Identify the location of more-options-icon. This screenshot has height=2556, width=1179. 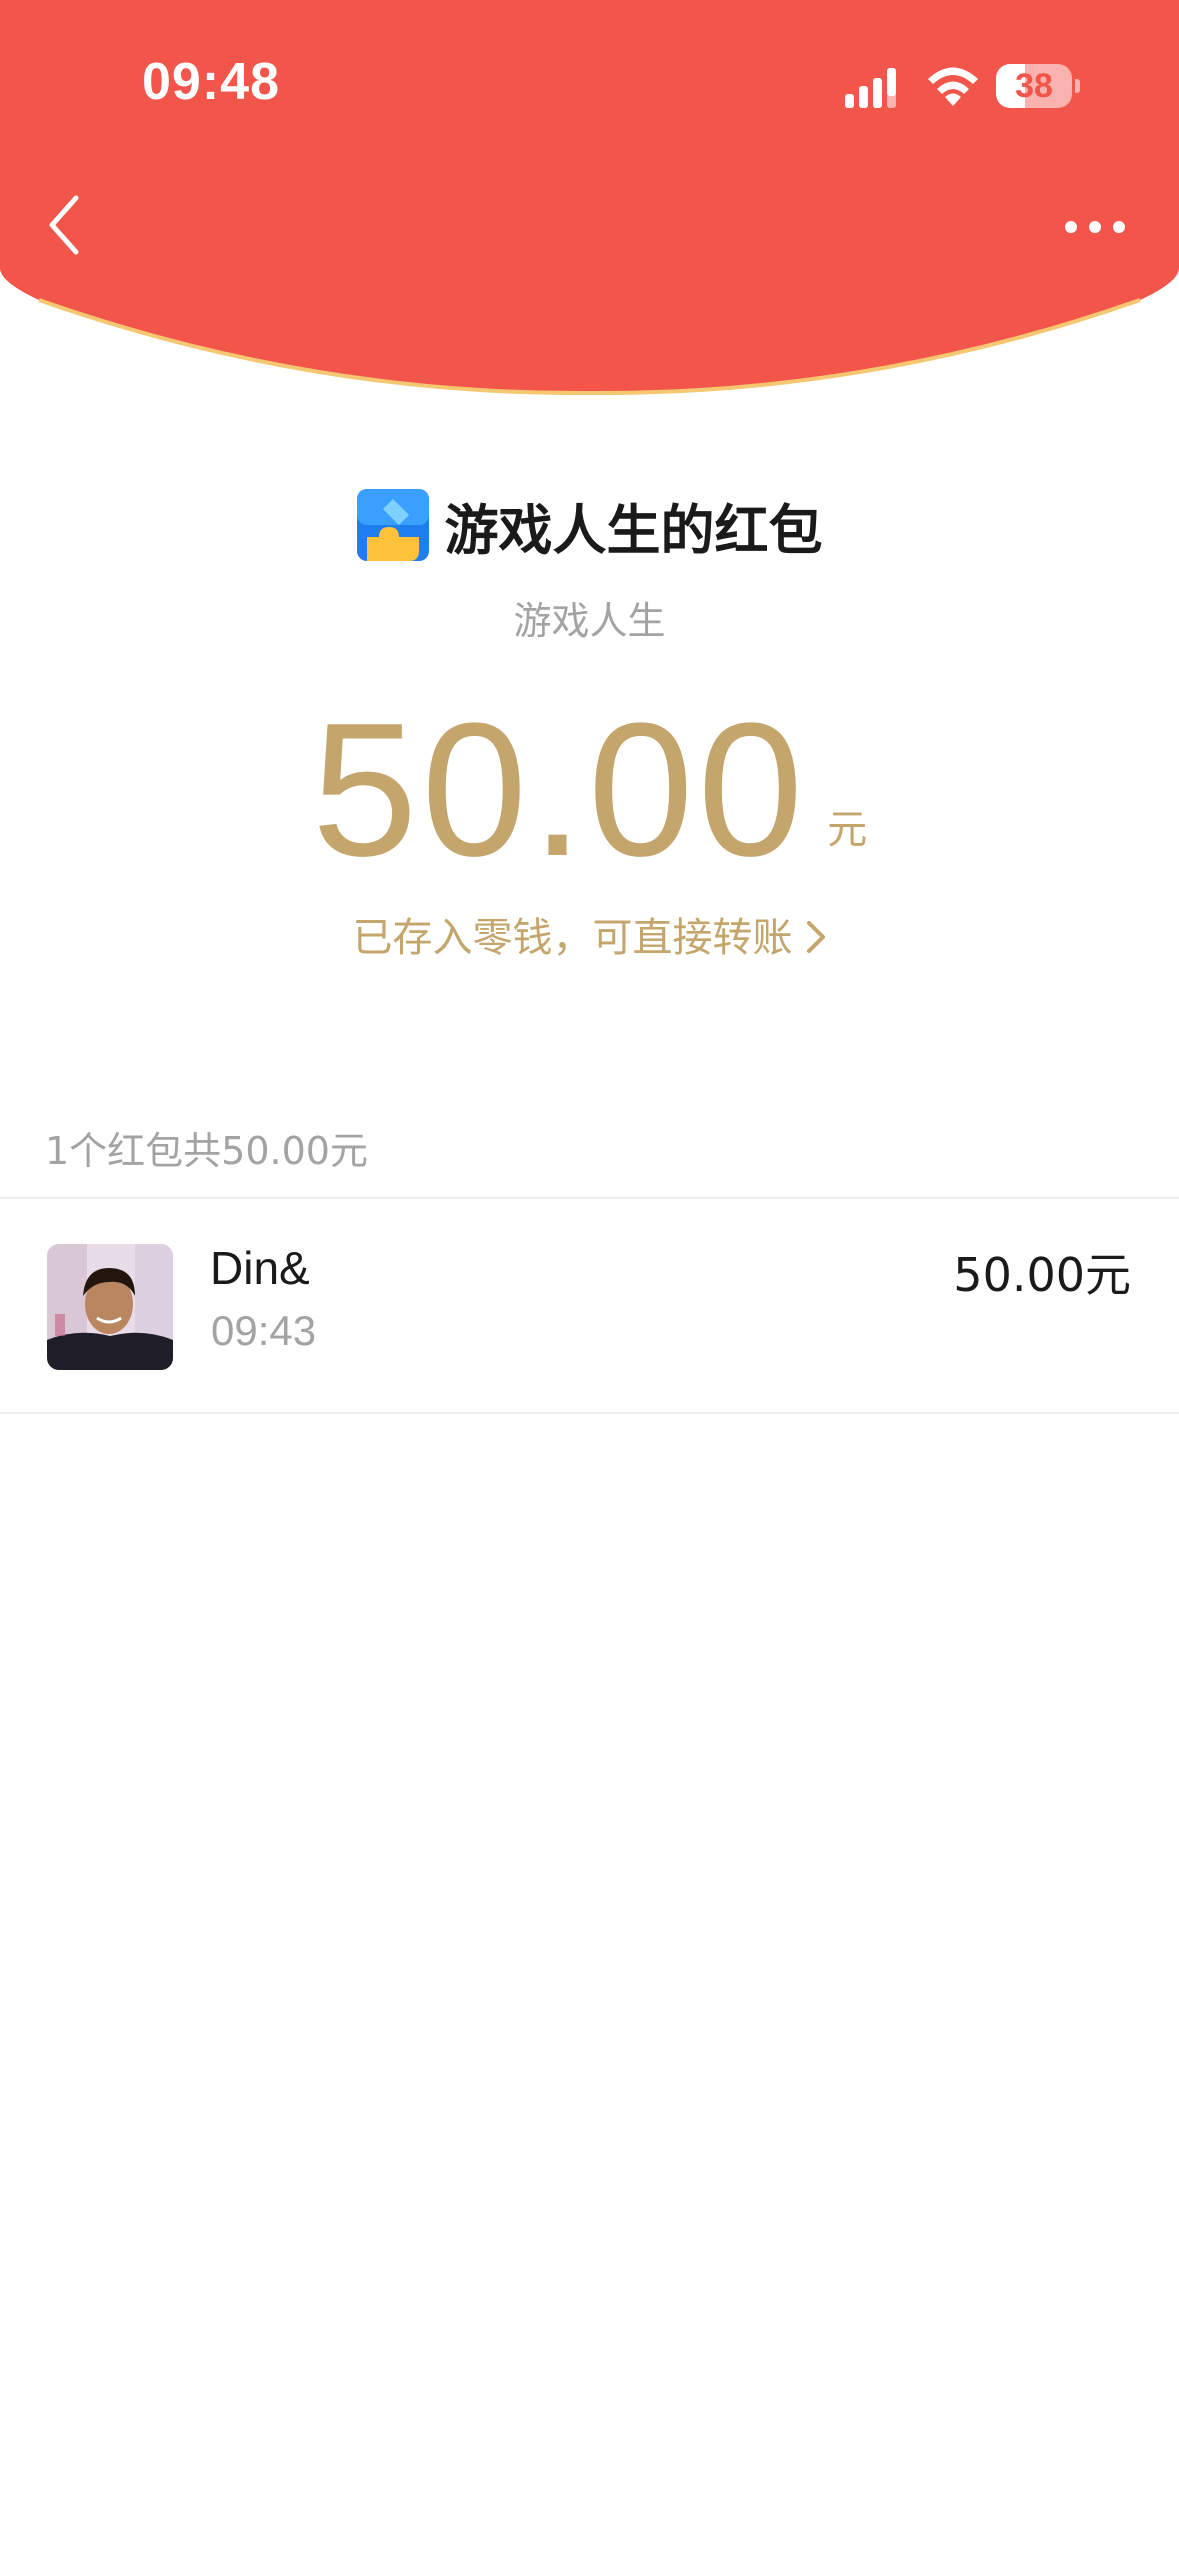
(1095, 227).